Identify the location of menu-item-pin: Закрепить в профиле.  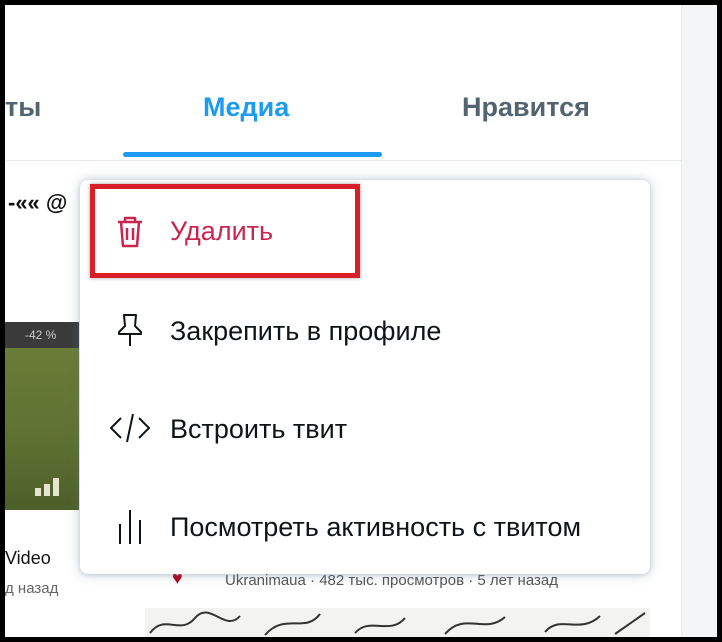
(365, 330).